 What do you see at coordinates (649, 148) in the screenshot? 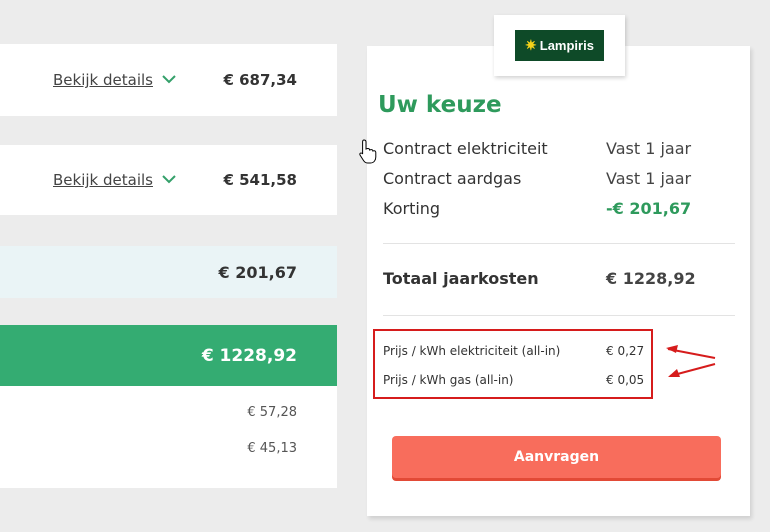
I see `contract-electricity-value: Vast 1 jaar` at bounding box center [649, 148].